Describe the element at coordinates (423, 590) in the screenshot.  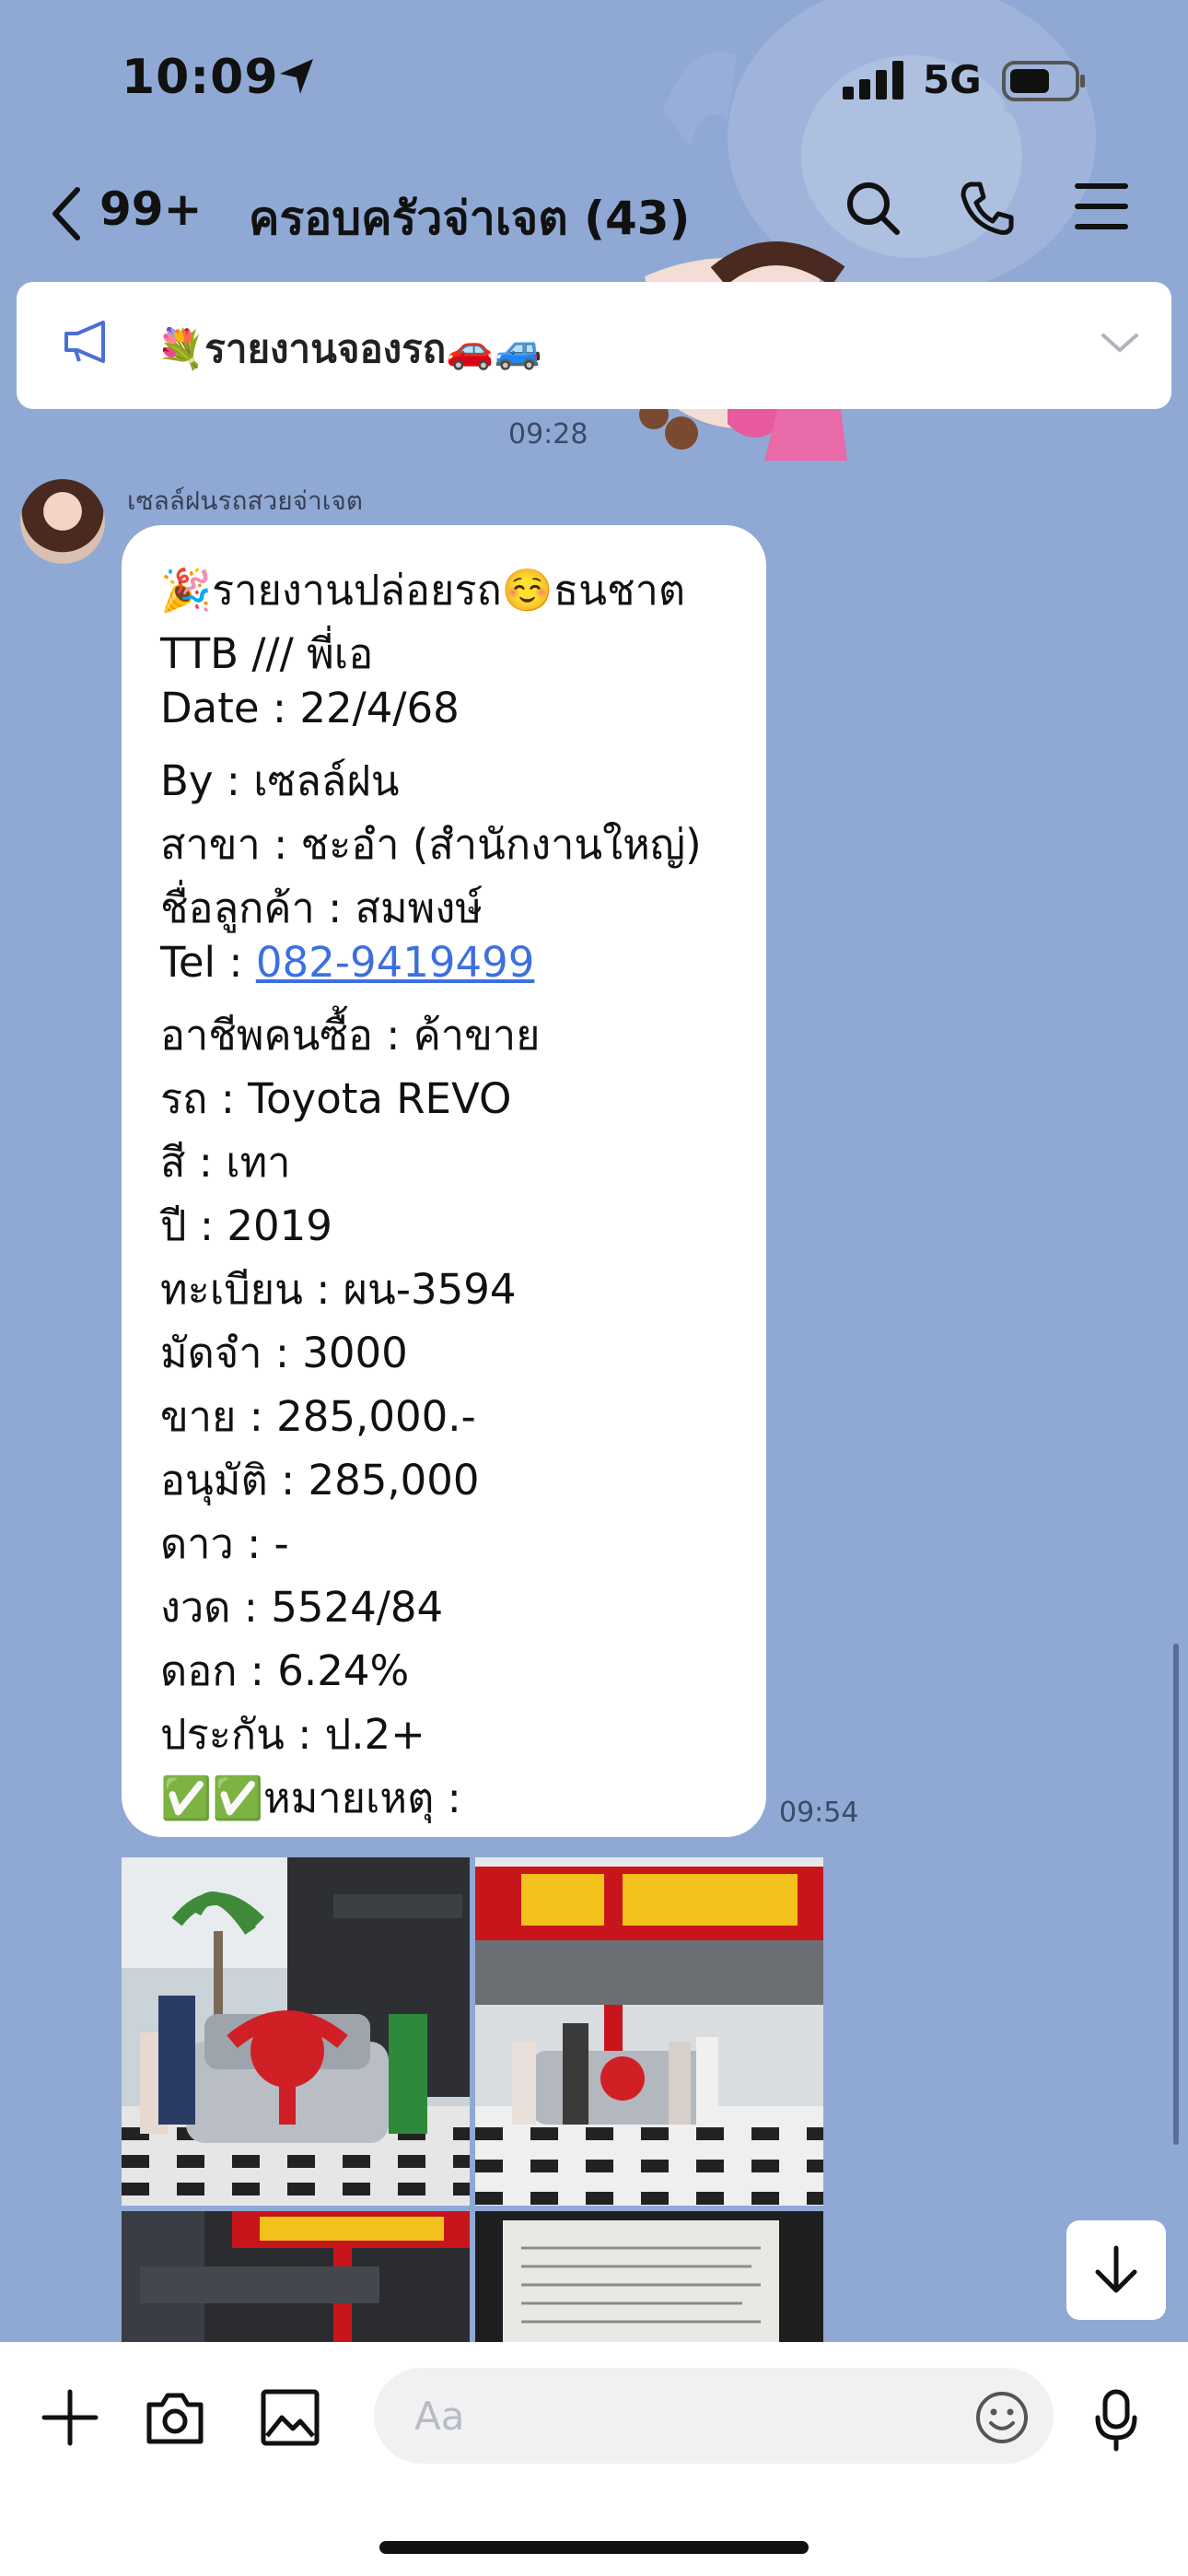
I see `message-line: 🎉รายงานปล่อยรถ☺️ธนชาต` at that location.